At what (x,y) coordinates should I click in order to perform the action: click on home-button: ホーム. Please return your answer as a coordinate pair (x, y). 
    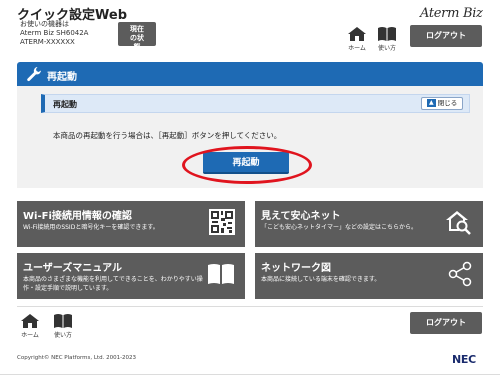
    Looking at the image, I should click on (357, 39).